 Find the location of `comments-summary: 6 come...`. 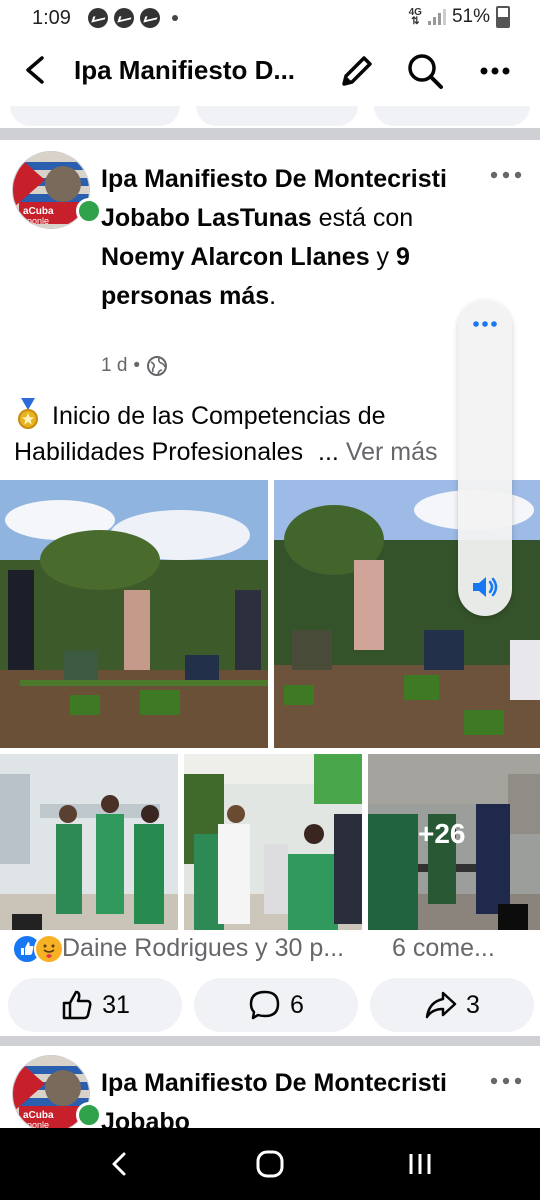

comments-summary: 6 come... is located at coordinates (454, 948).